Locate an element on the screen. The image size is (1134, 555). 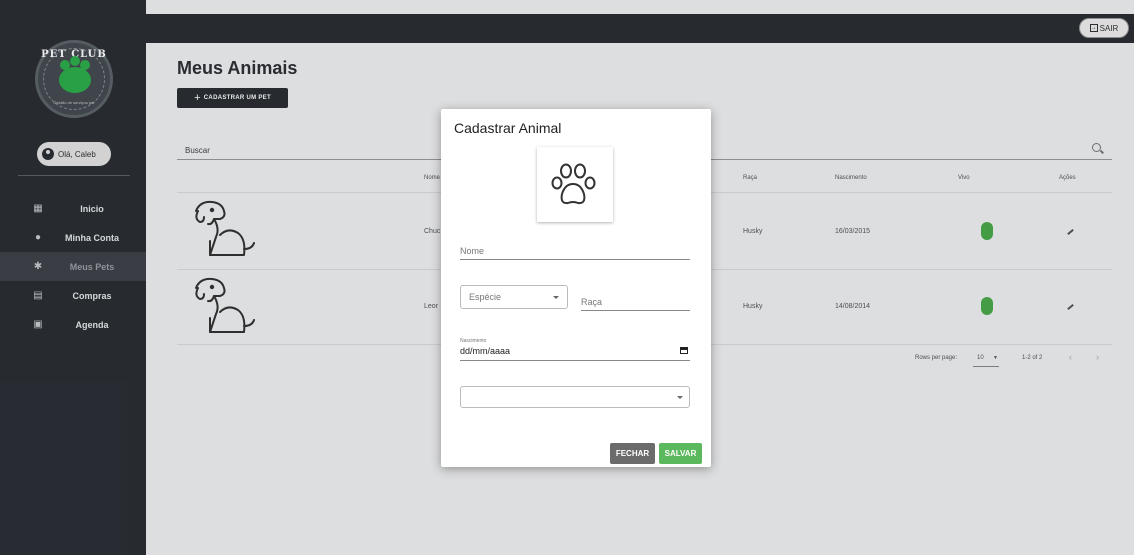
pet-photo-placeholder is located at coordinates (575, 184).